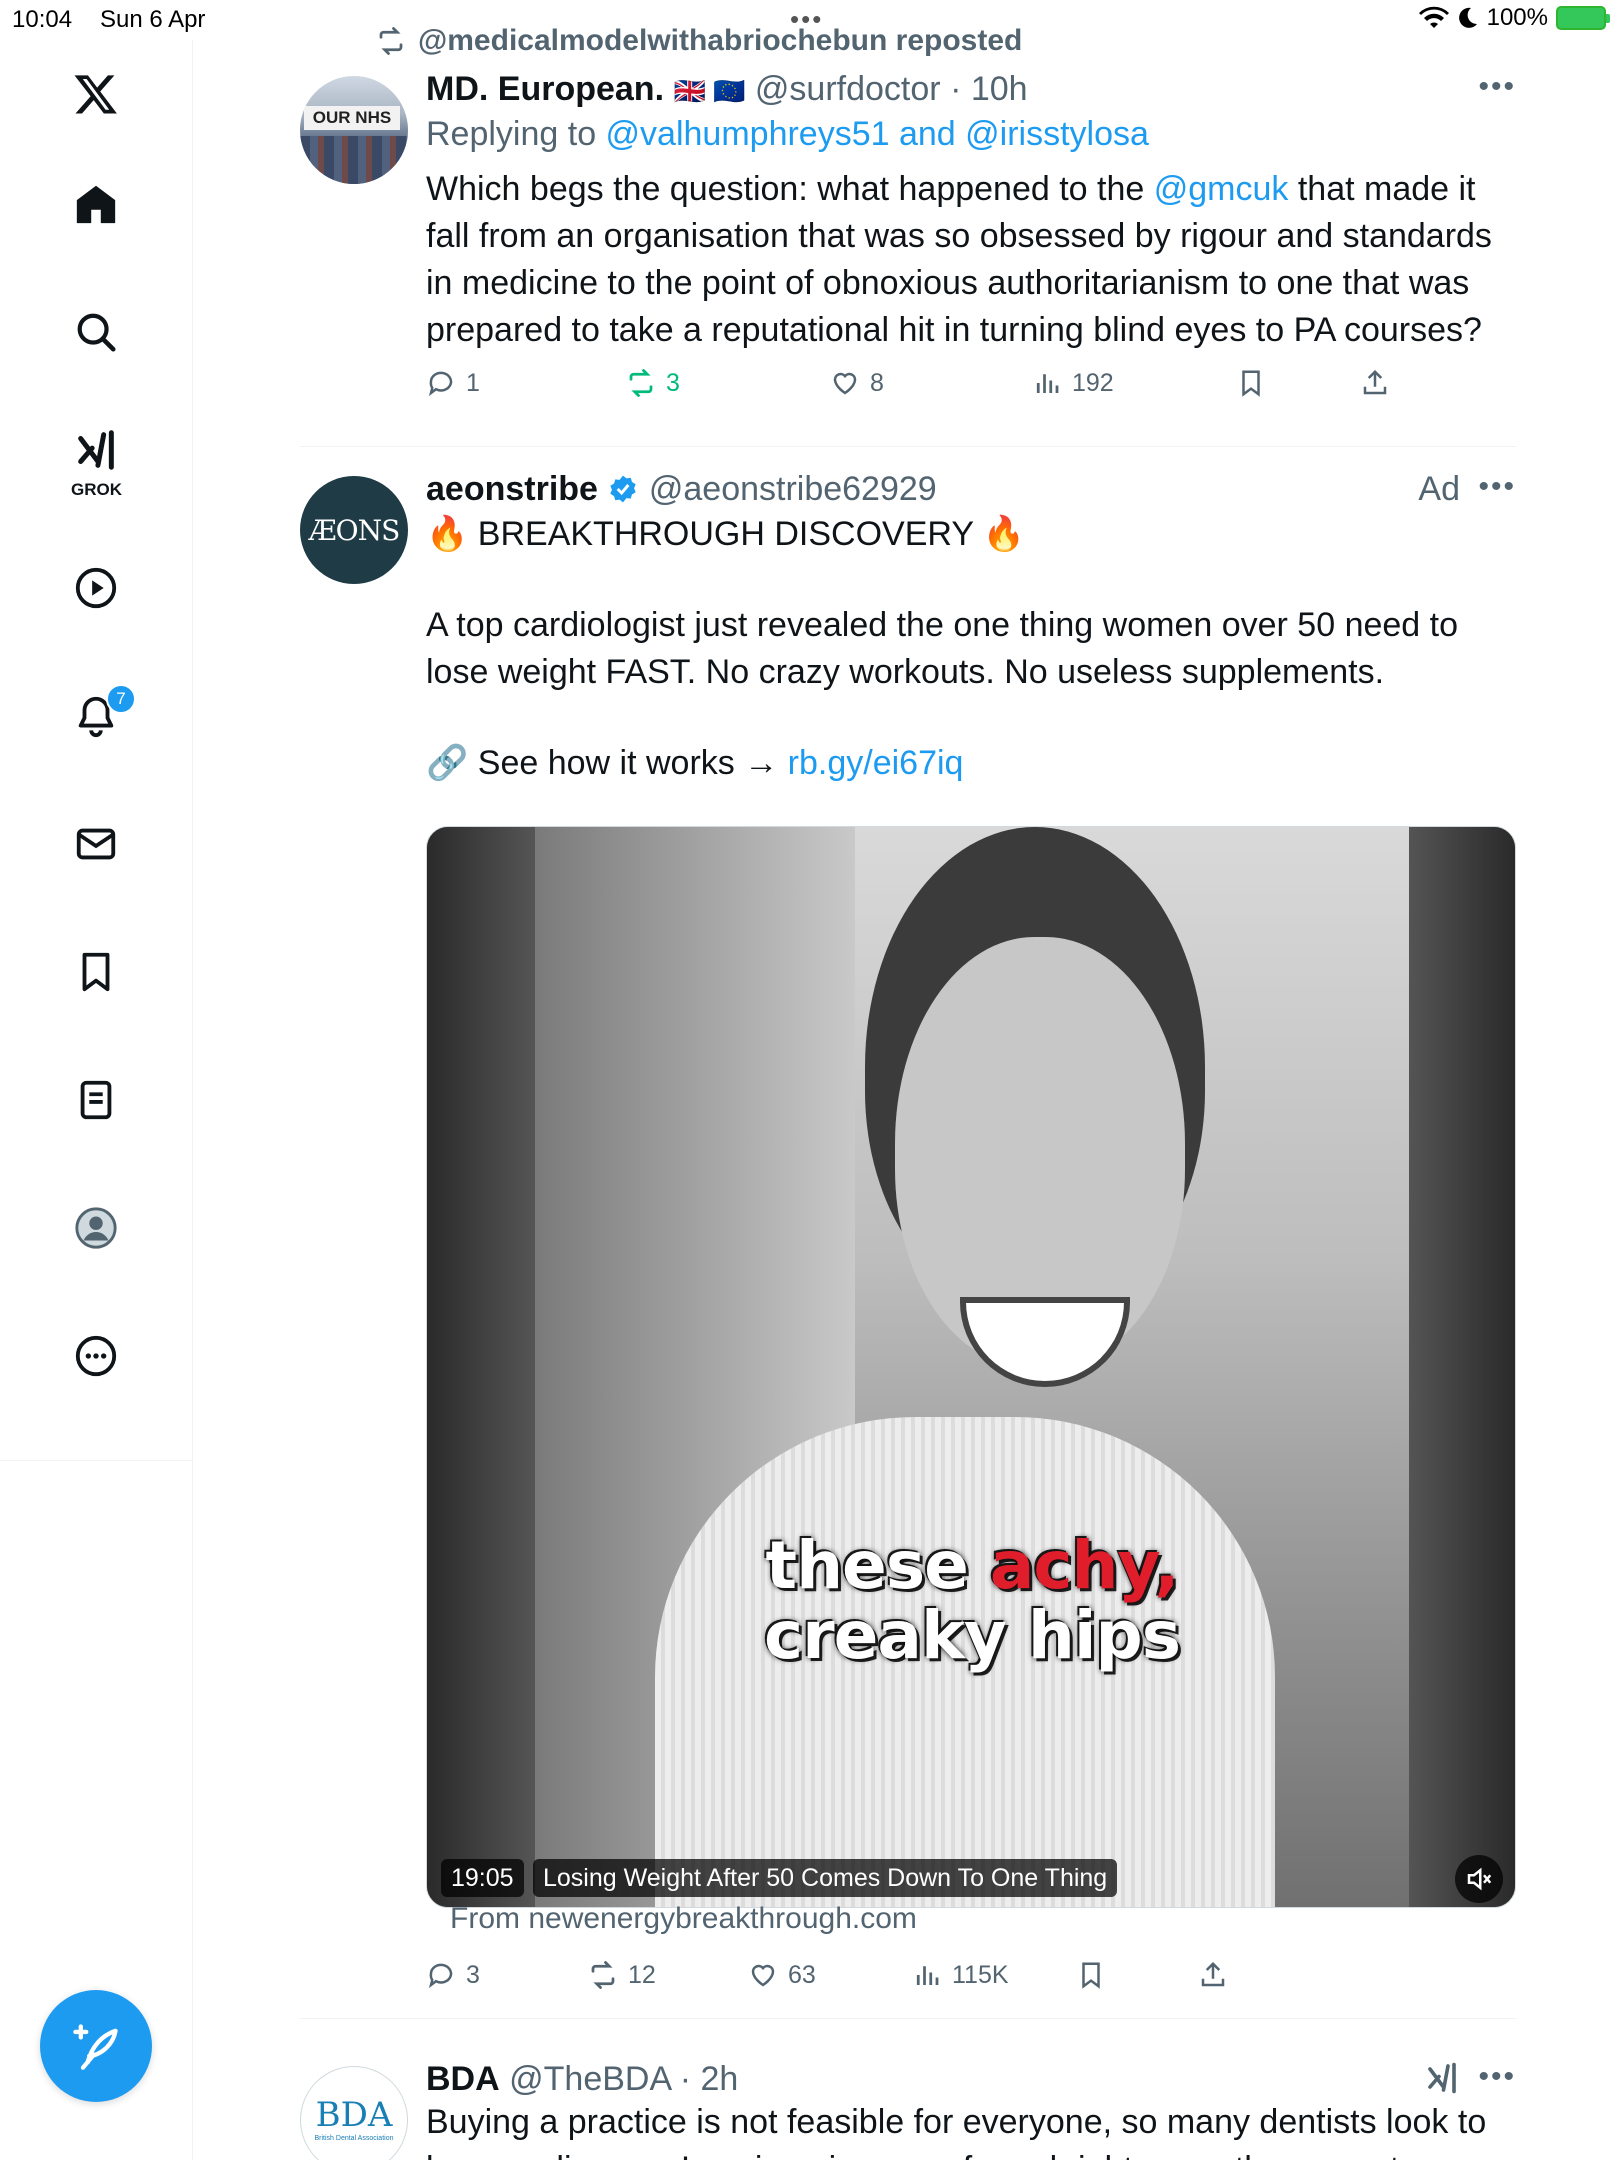 This screenshot has height=2160, width=1620. What do you see at coordinates (96, 489) in the screenshot?
I see `grok-label: GROK` at bounding box center [96, 489].